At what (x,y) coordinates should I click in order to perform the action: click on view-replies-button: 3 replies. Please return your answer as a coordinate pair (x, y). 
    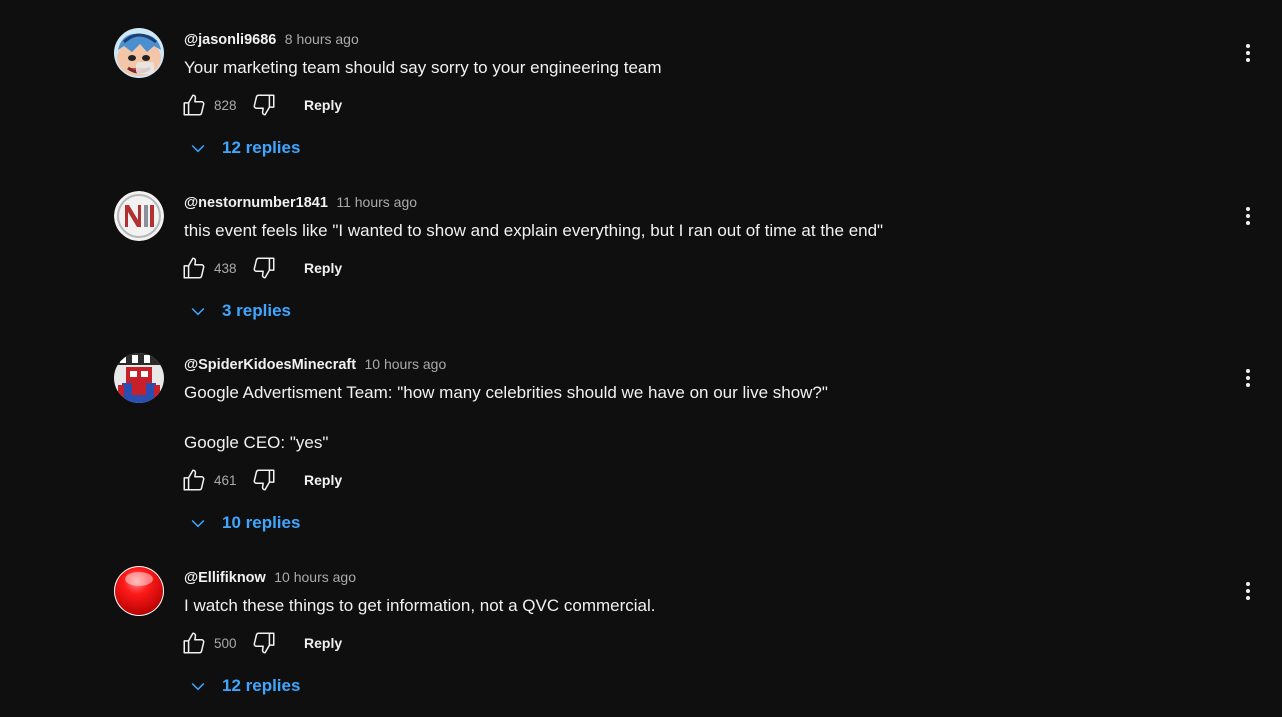
    Looking at the image, I should click on (238, 311).